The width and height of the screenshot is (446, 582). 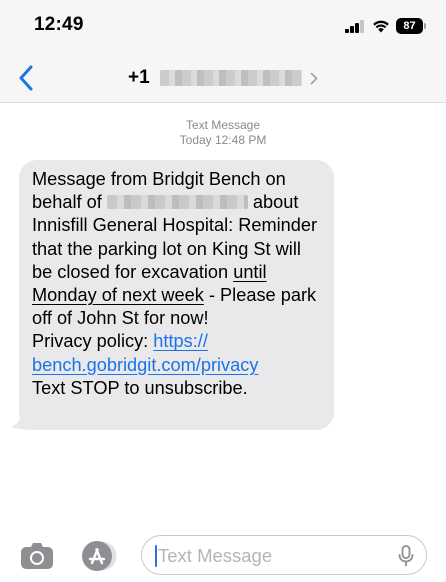 I want to click on app-store-icon, so click(x=99, y=556).